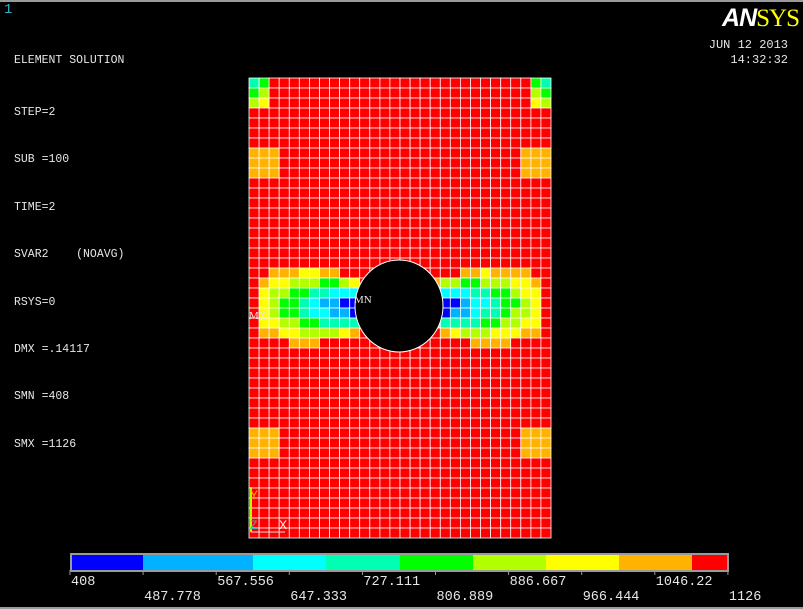  What do you see at coordinates (283, 525) in the screenshot?
I see `triad-x-label: X` at bounding box center [283, 525].